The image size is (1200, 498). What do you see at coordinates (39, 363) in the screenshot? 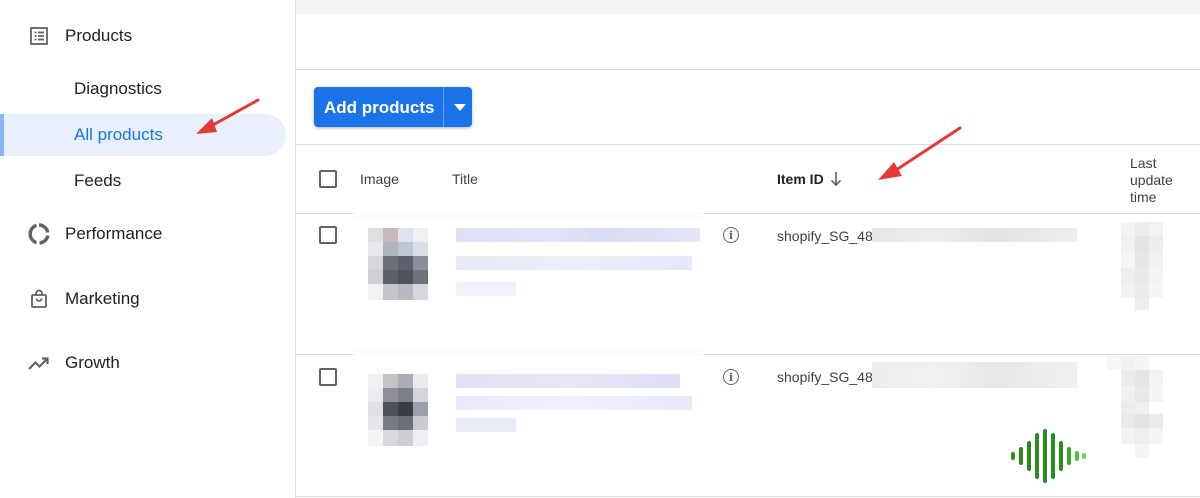
I see `trending-up-icon` at bounding box center [39, 363].